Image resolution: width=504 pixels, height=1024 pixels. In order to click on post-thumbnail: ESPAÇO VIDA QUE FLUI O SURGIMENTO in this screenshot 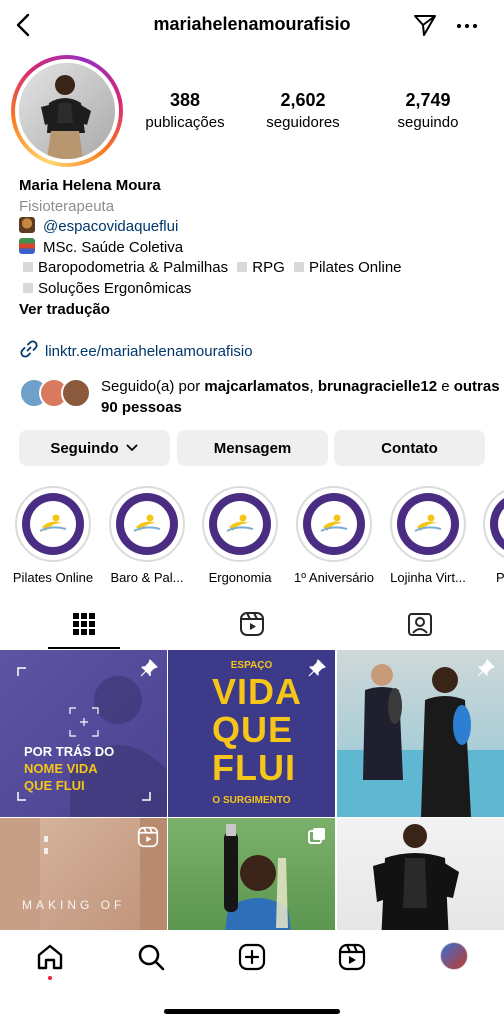, I will do `click(251, 733)`.